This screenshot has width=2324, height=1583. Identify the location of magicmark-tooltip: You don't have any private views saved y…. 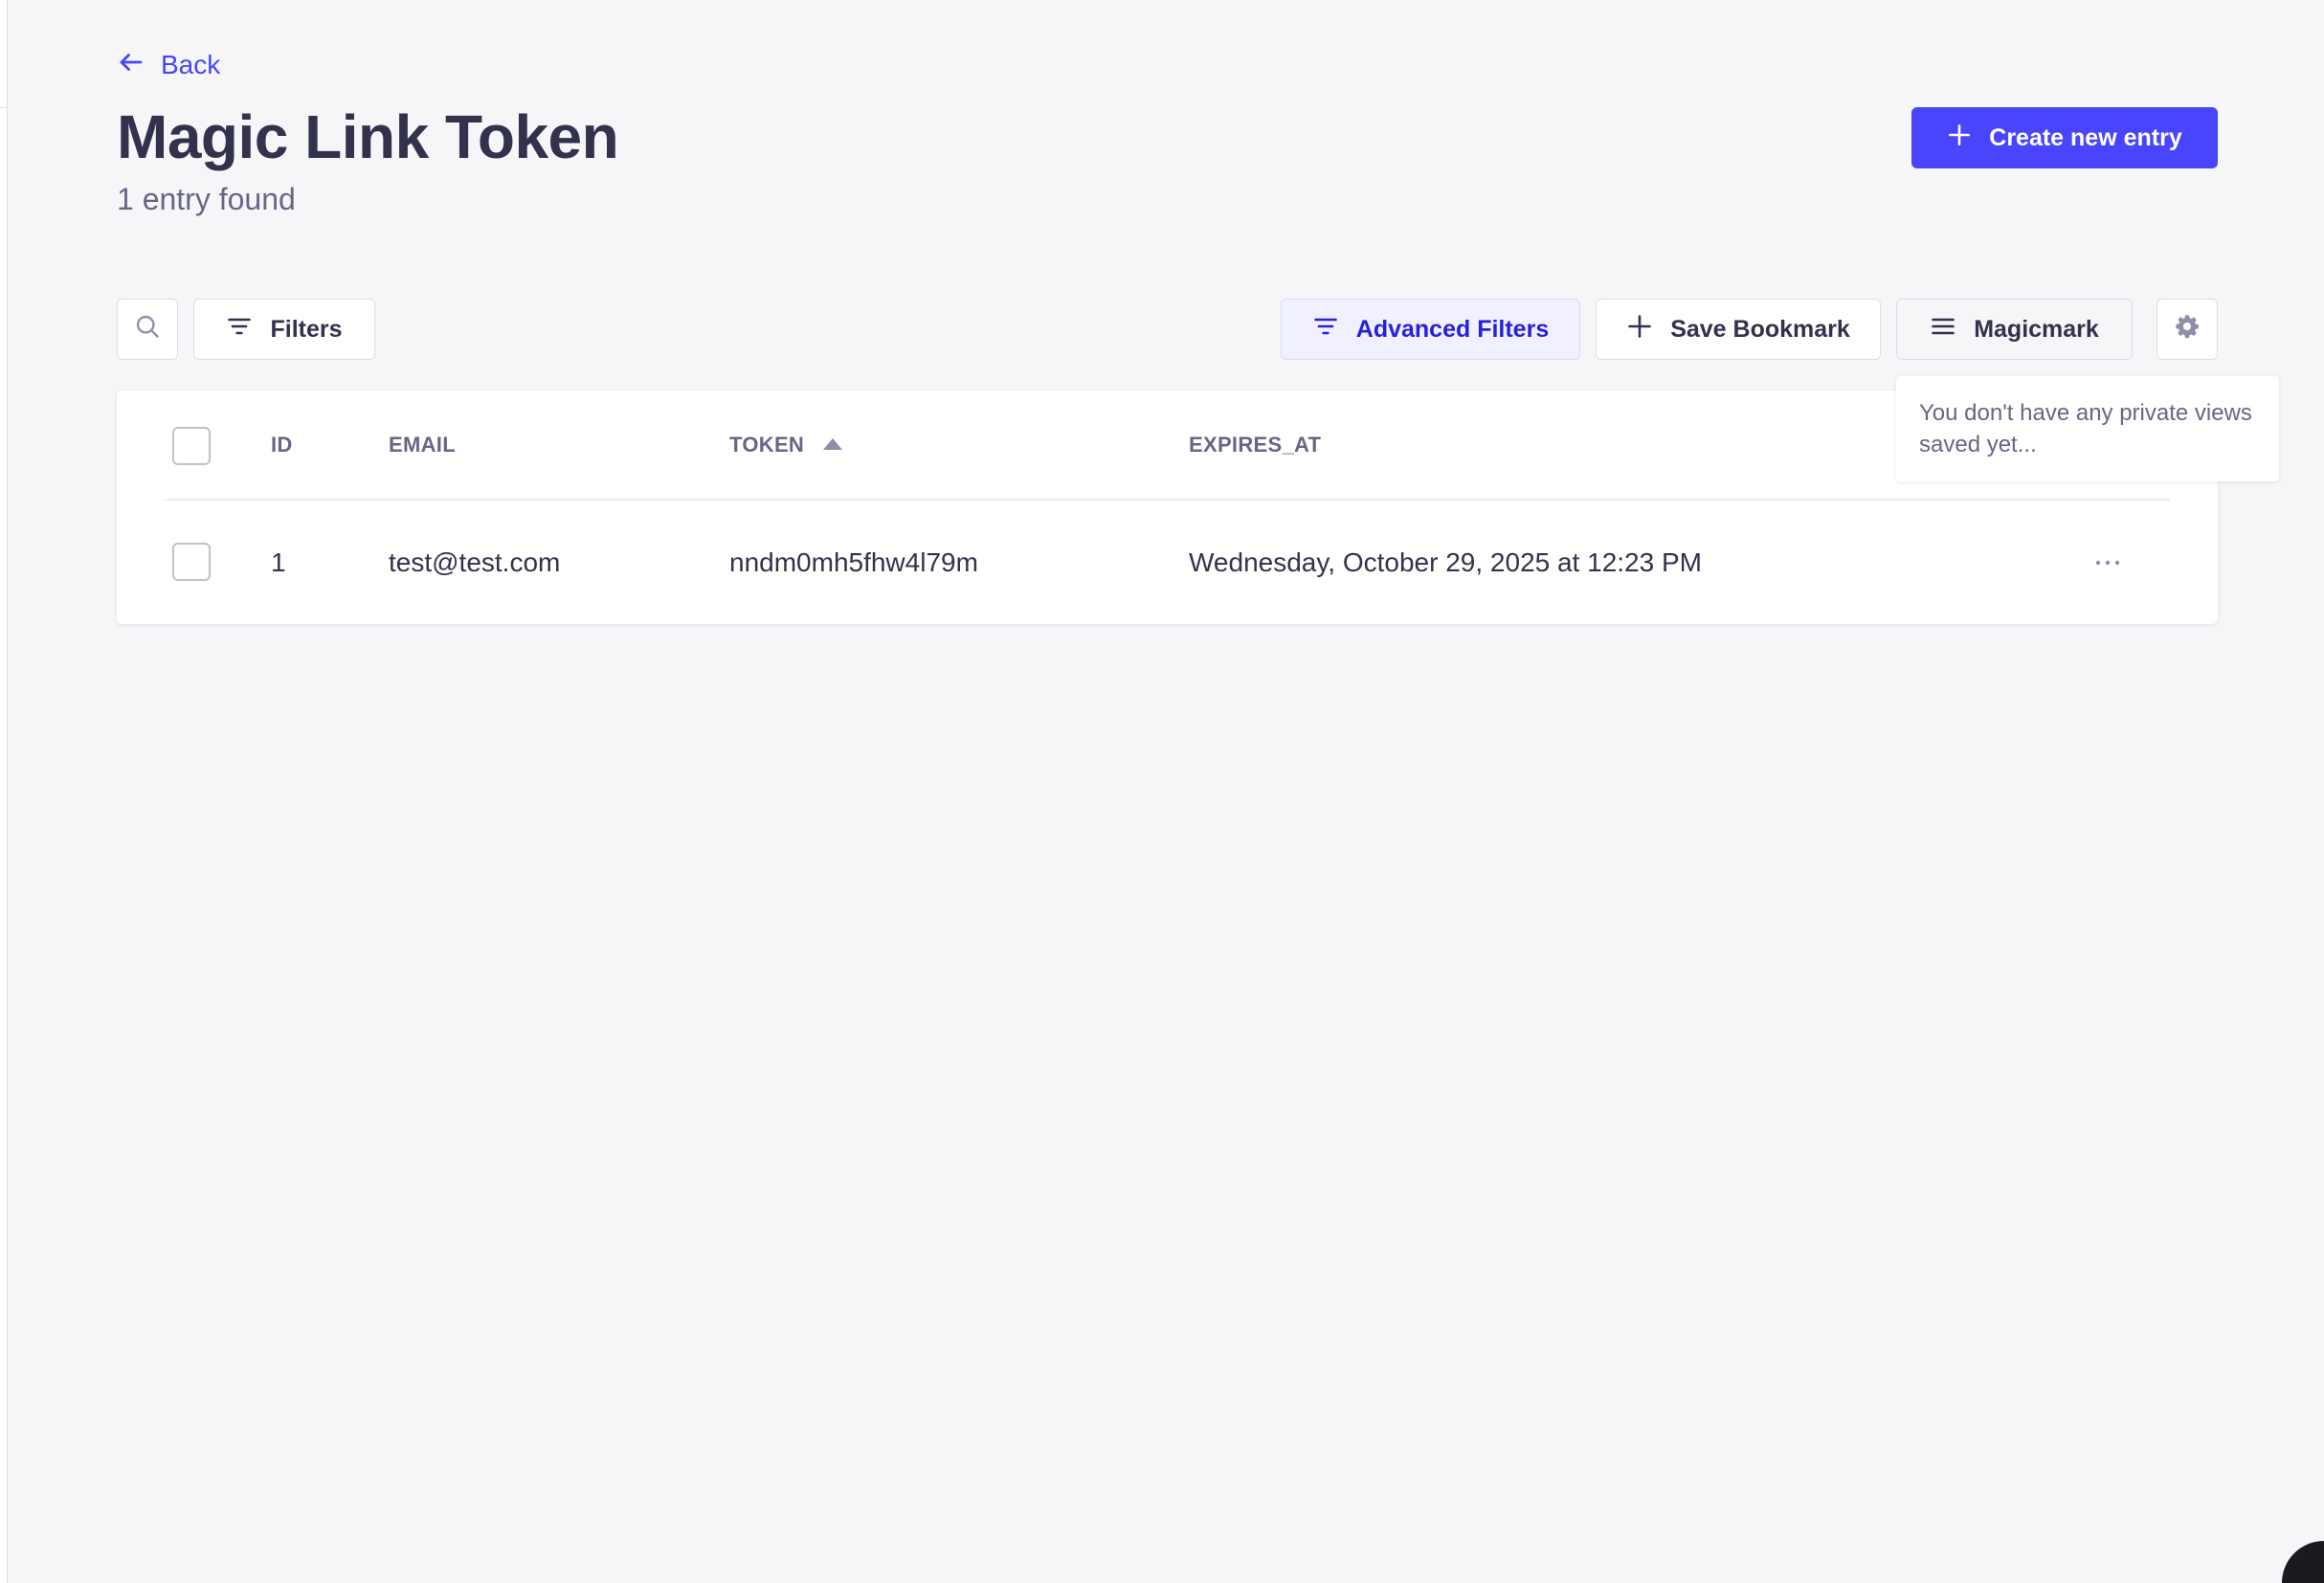
(2087, 429).